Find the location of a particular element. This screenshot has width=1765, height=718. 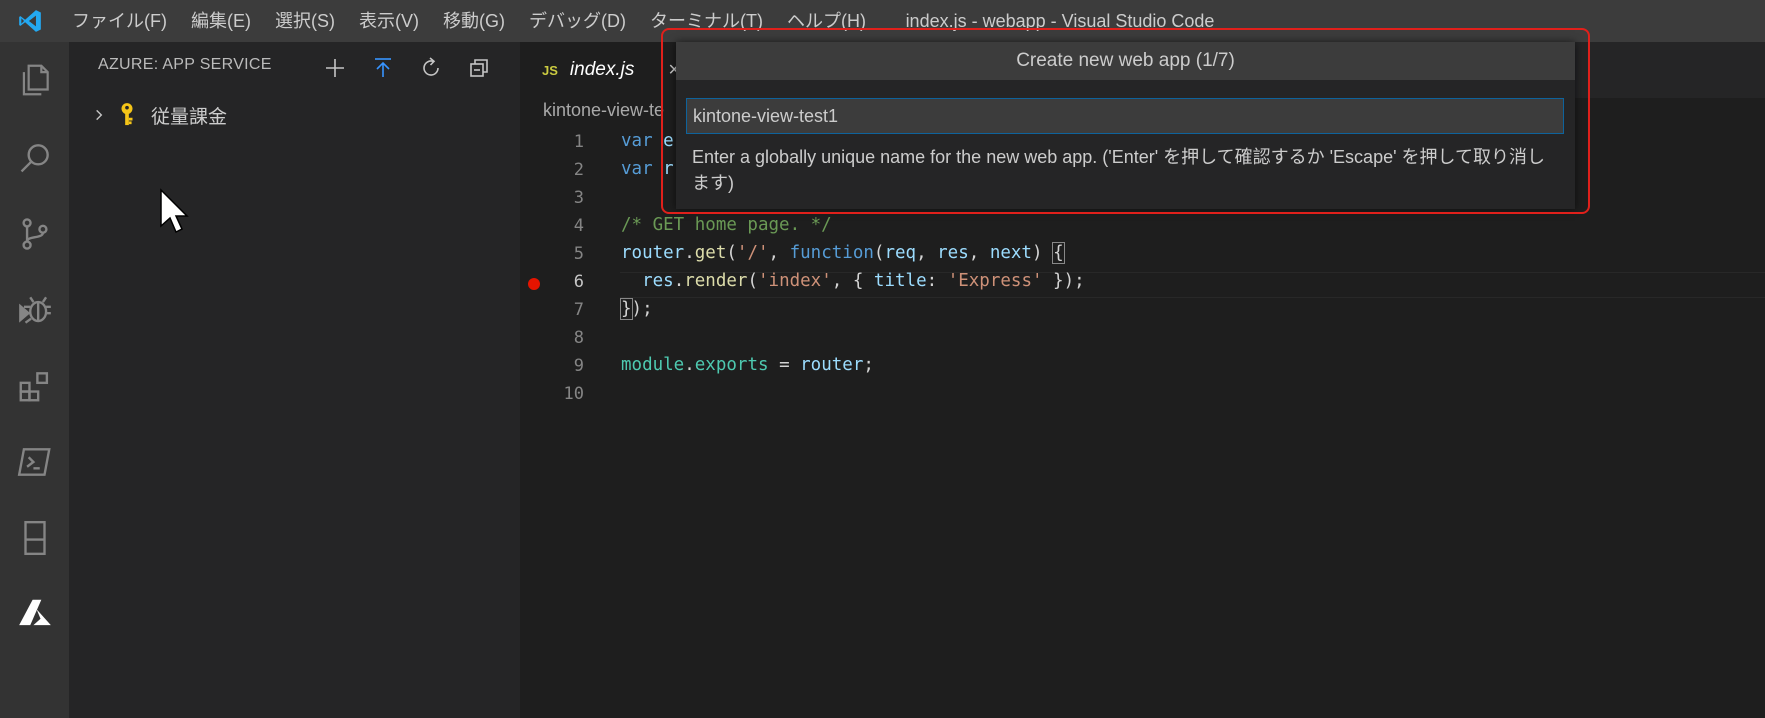

js-file-icon: JS is located at coordinates (550, 70).